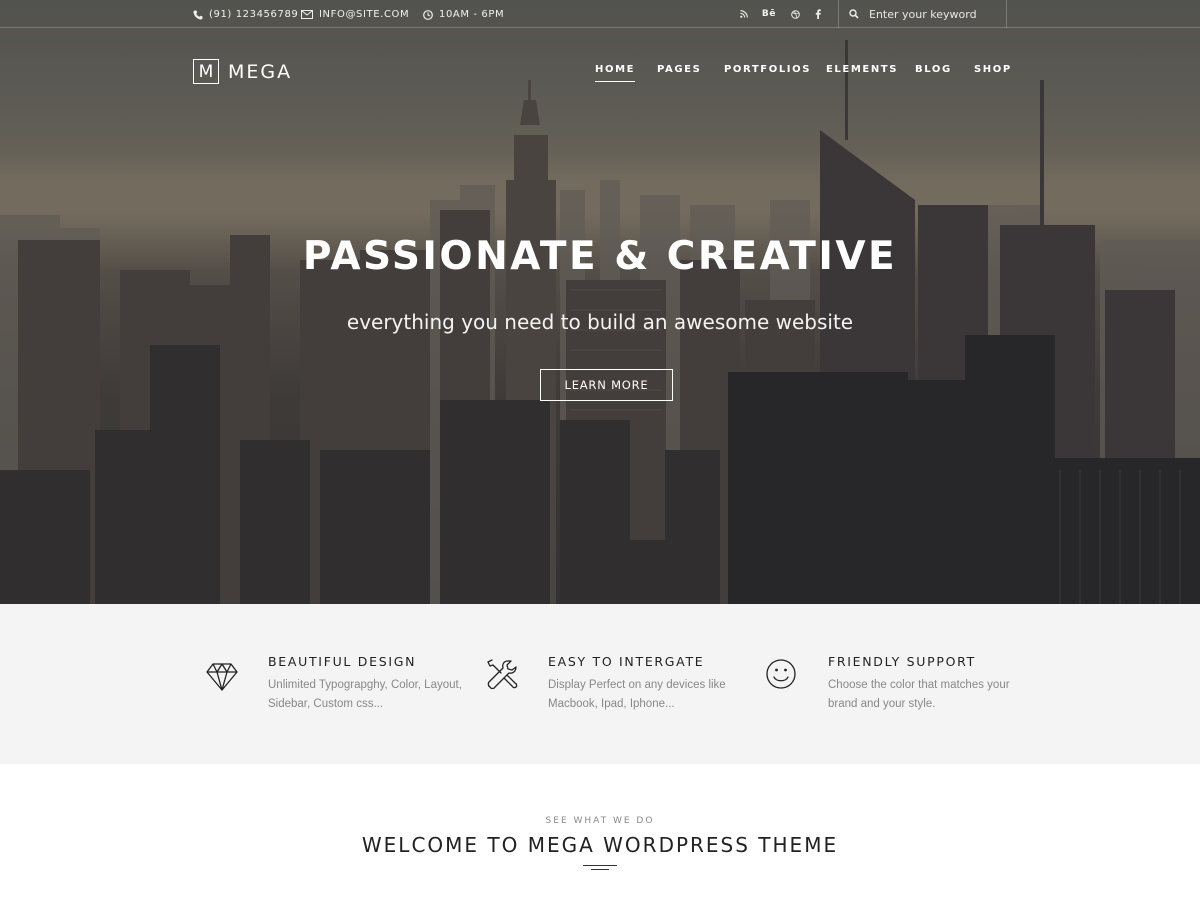 The width and height of the screenshot is (1200, 900). What do you see at coordinates (198, 15) in the screenshot?
I see `phone-icon` at bounding box center [198, 15].